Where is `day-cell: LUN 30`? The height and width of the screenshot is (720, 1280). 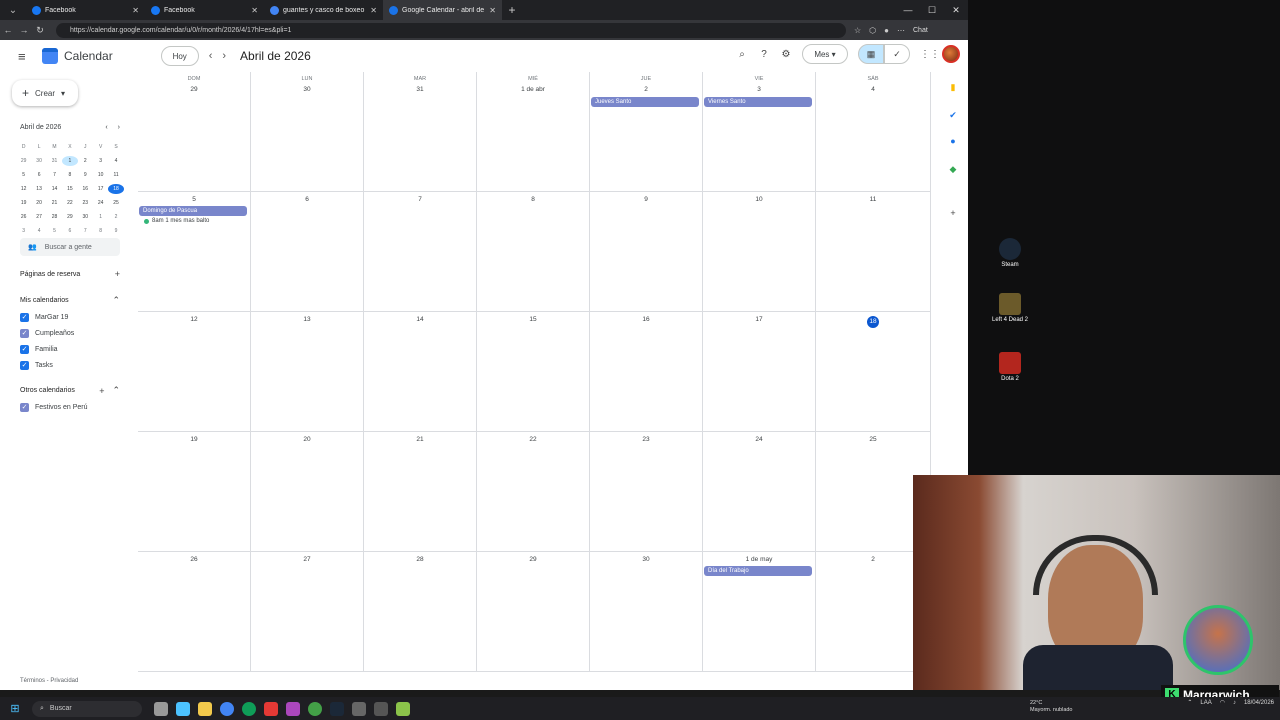 day-cell: LUN 30 is located at coordinates (307, 132).